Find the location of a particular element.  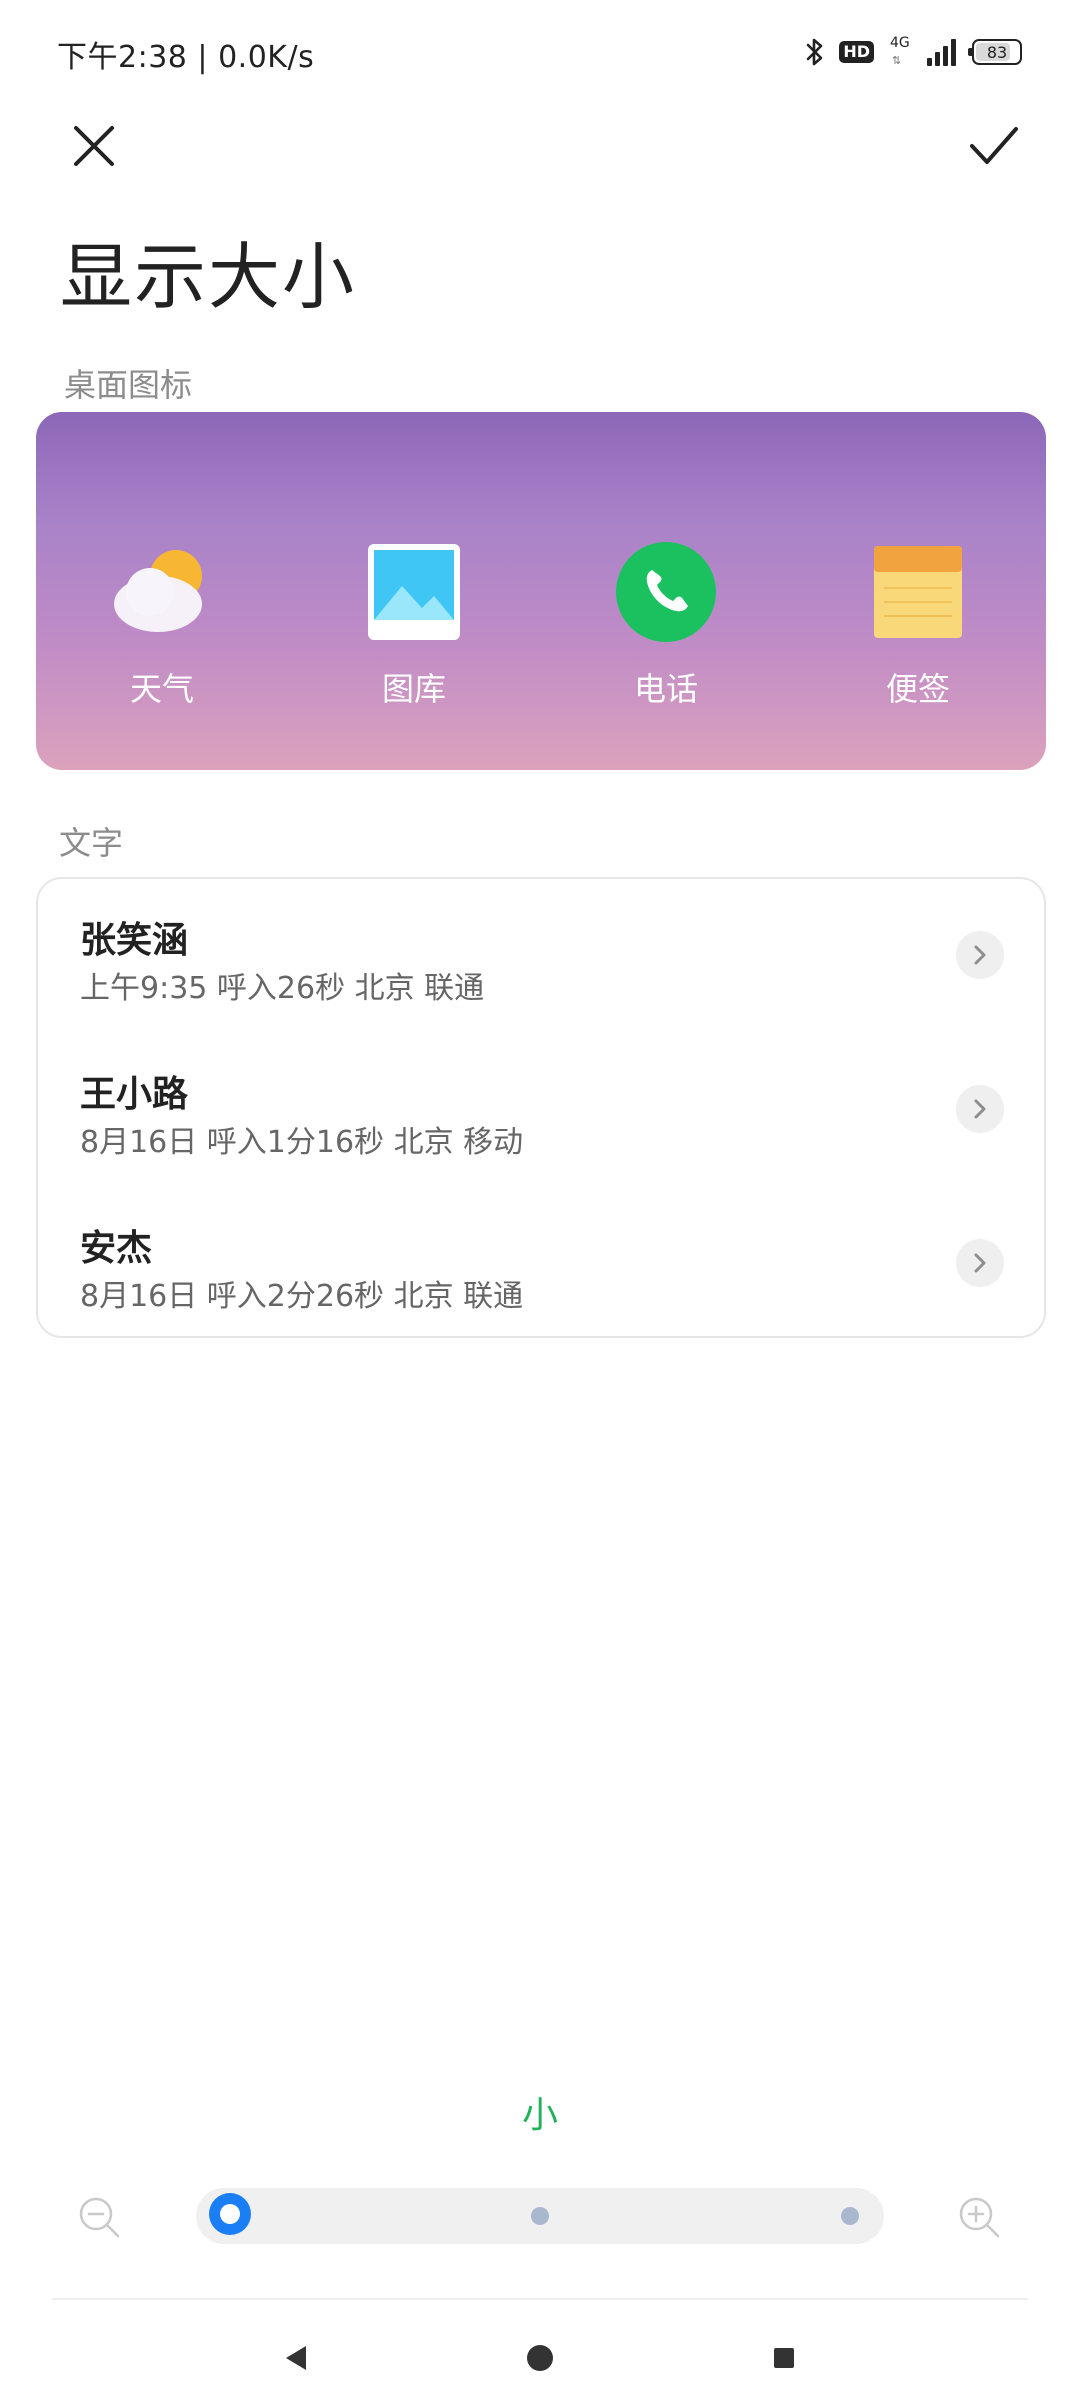

text-section-label: 文字 is located at coordinates (91, 843).